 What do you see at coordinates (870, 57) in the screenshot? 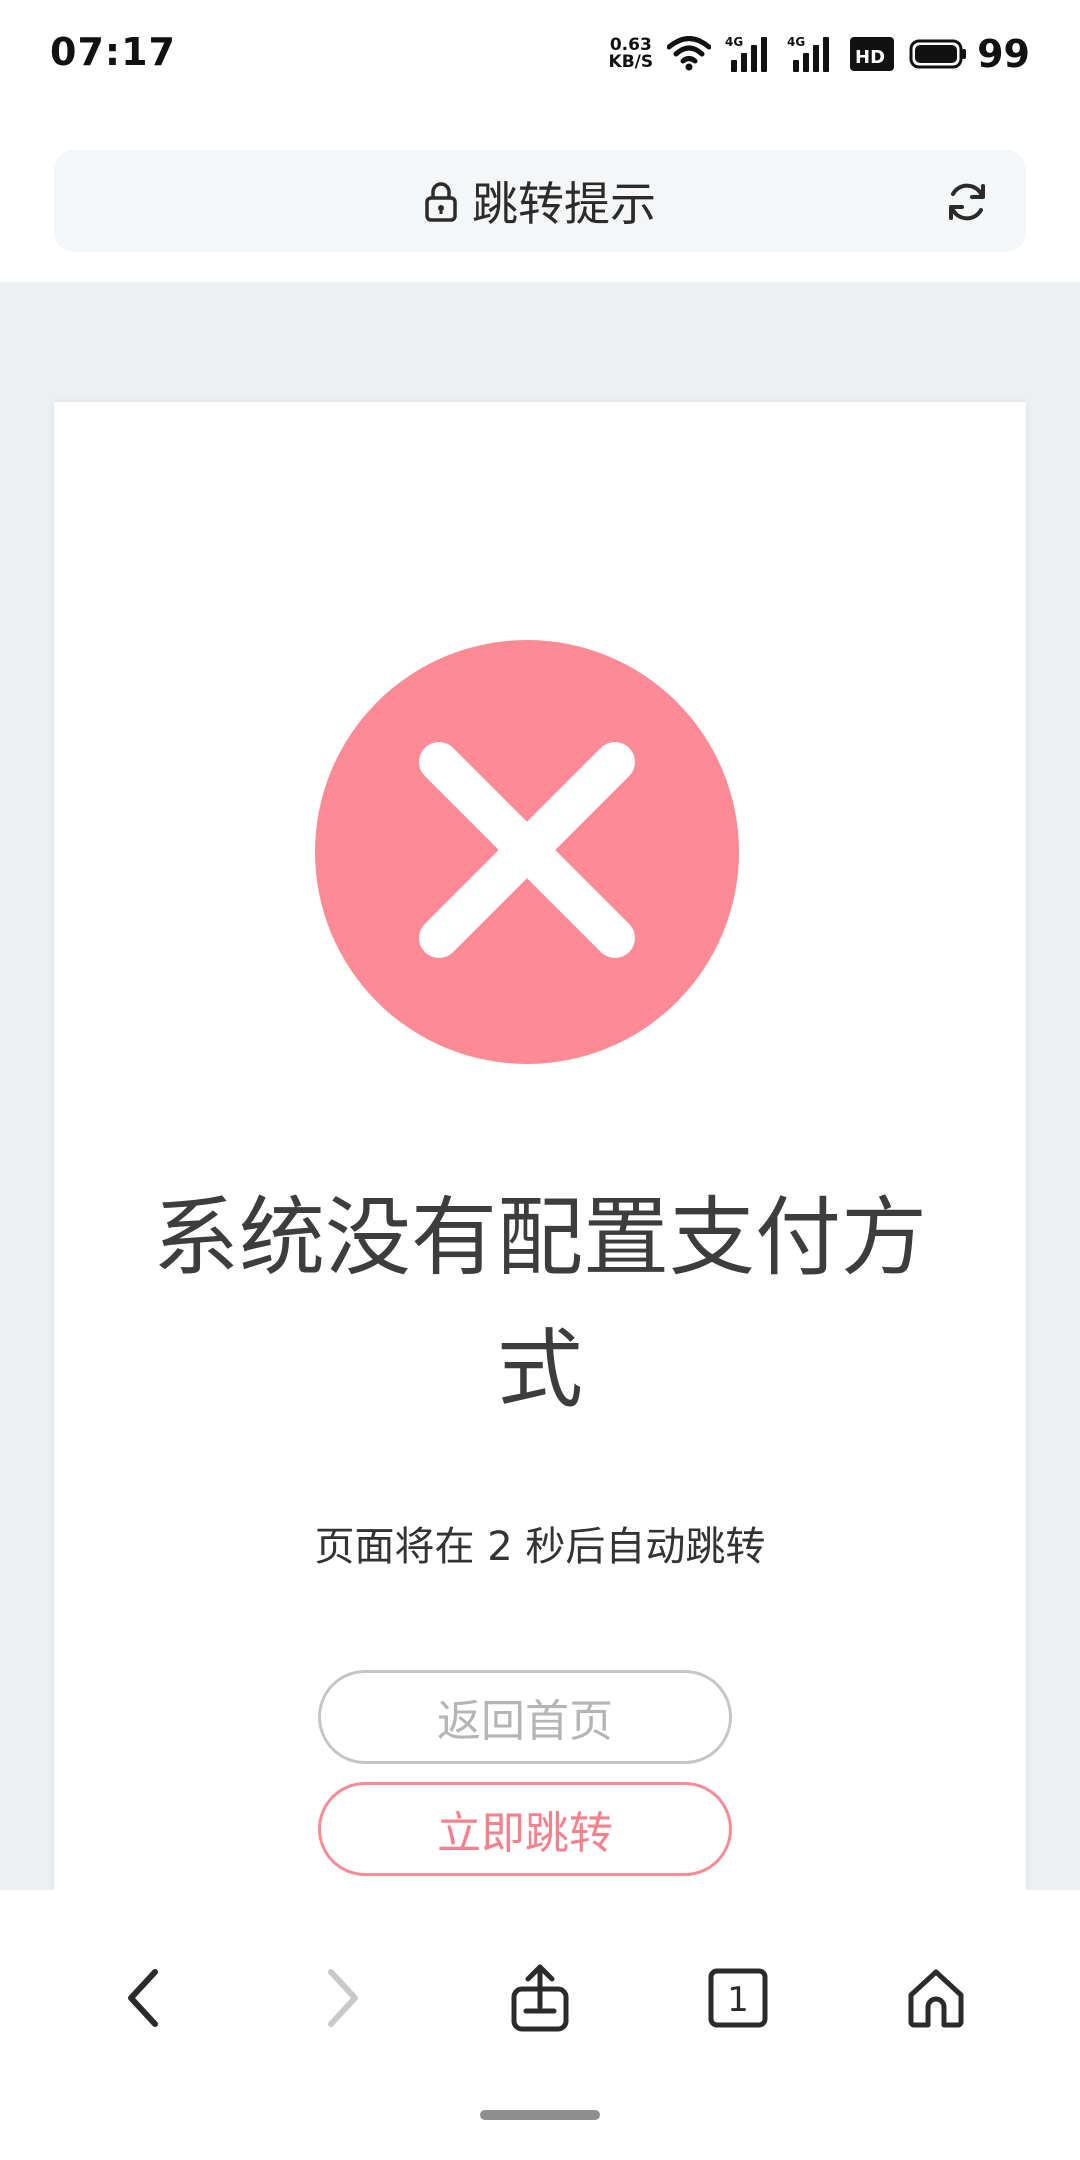
I see `hd-label: HD` at bounding box center [870, 57].